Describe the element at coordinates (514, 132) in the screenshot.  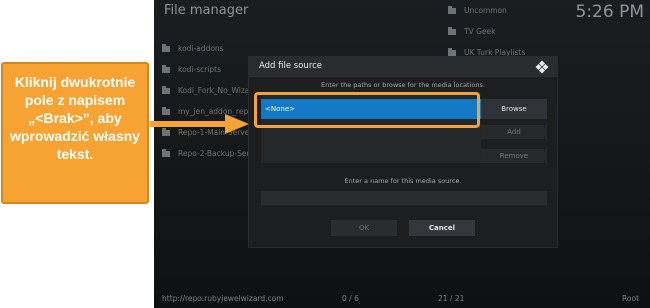
I see `add-button: Add` at that location.